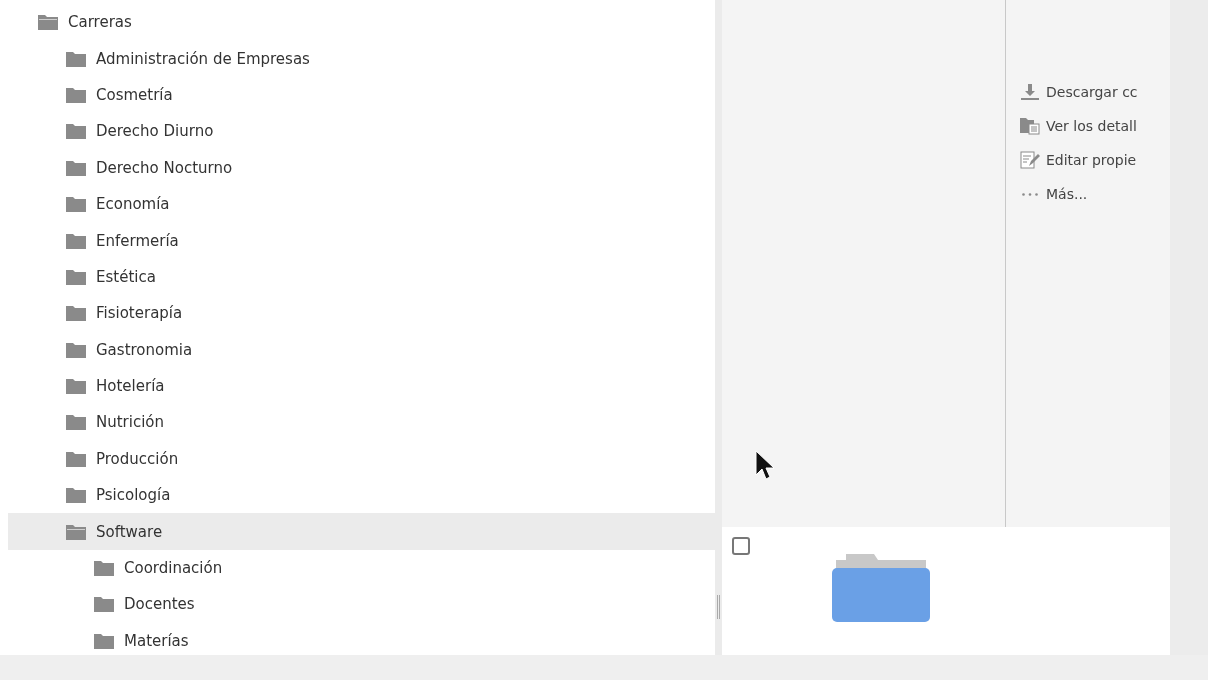 This screenshot has width=1208, height=680. What do you see at coordinates (361, 204) in the screenshot?
I see `tree-item: Economía` at bounding box center [361, 204].